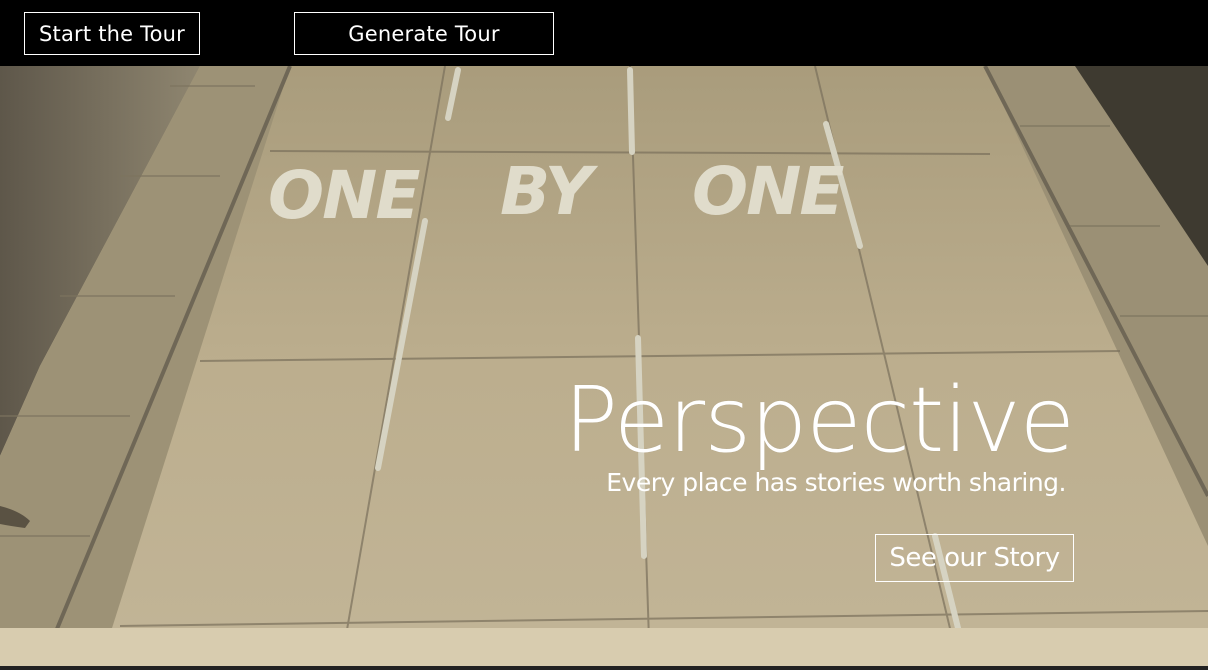 The image size is (1208, 670). I want to click on road-word-one: ONE, so click(344, 195).